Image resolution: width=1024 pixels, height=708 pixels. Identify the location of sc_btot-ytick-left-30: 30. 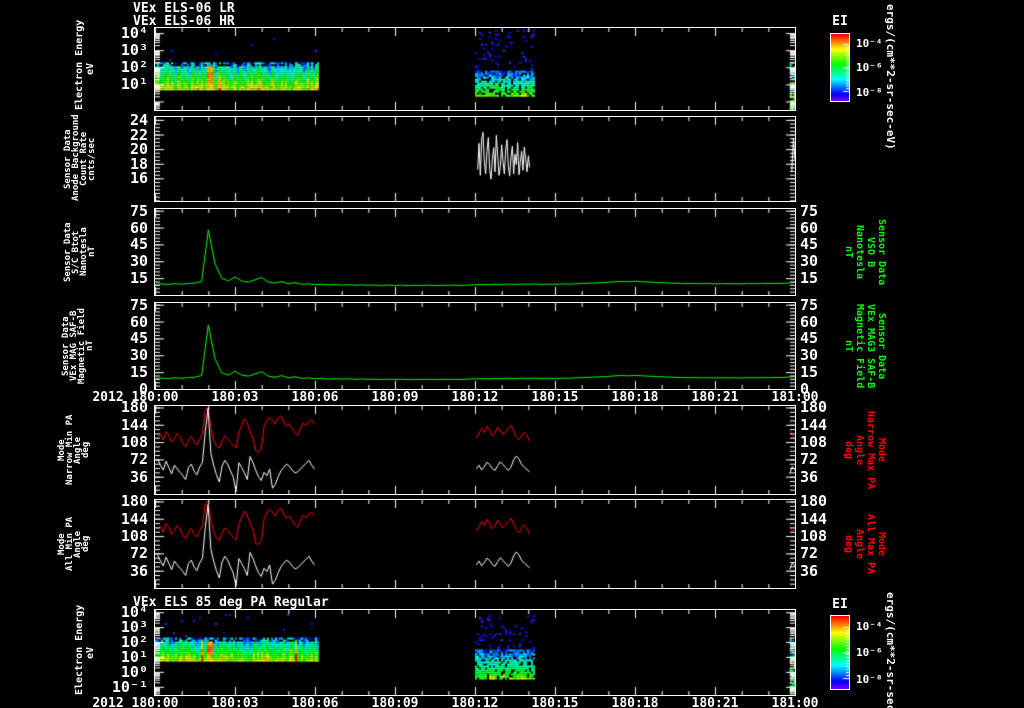
(138, 261).